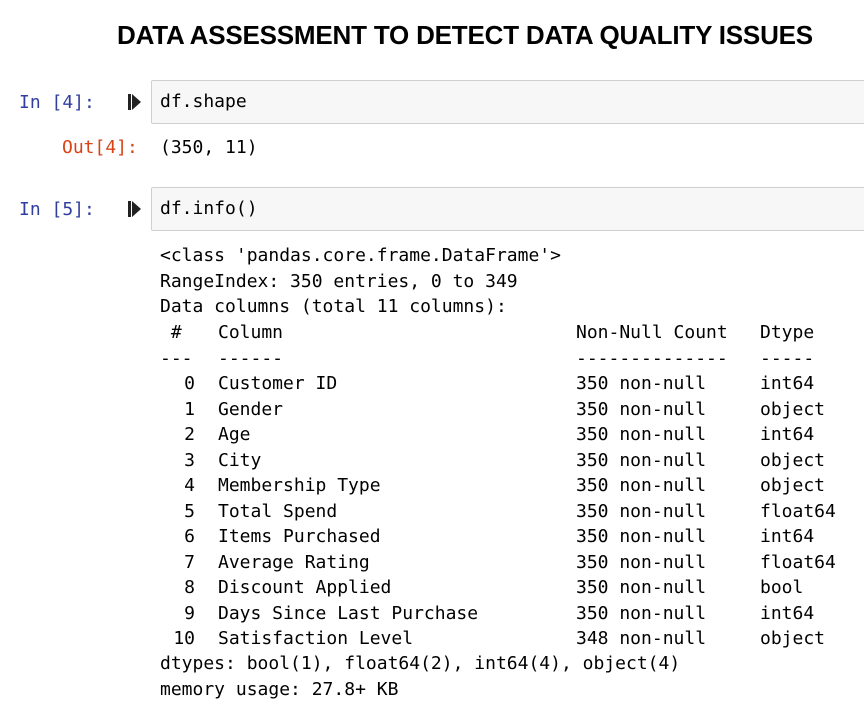 This screenshot has width=864, height=717. What do you see at coordinates (641, 638) in the screenshot?
I see `row-non-null: 348 non-null` at bounding box center [641, 638].